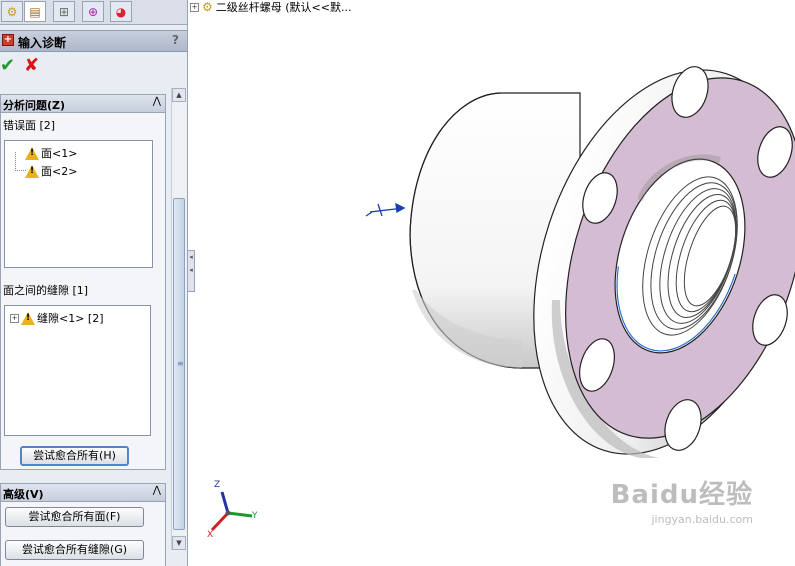  I want to click on display-manager-tab: ◕, so click(121, 11).